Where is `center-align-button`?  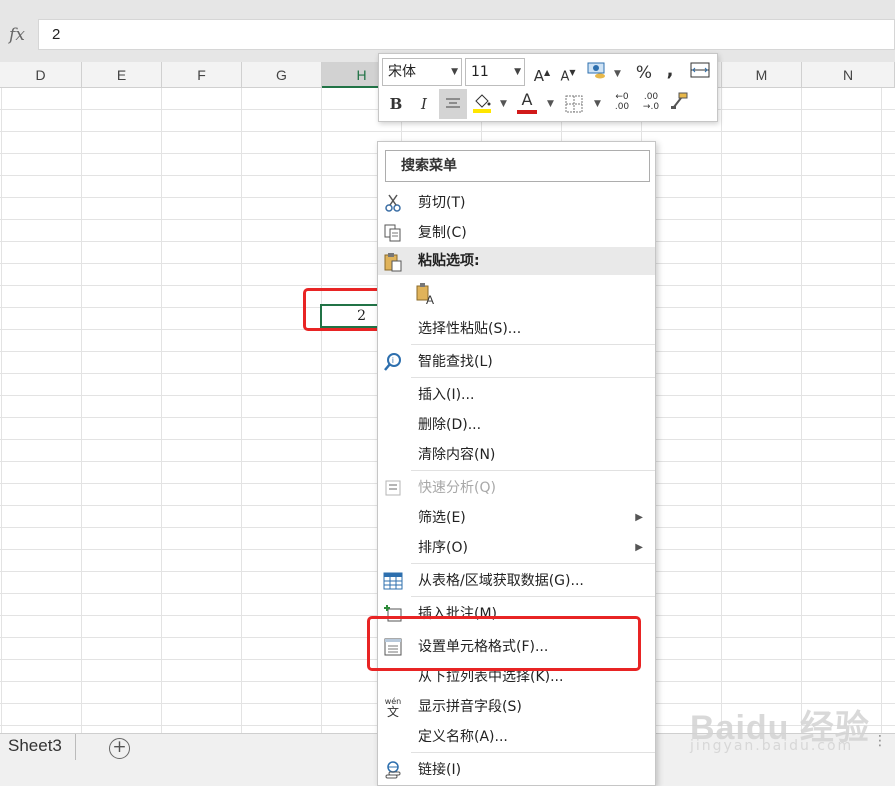
center-align-button is located at coordinates (453, 104).